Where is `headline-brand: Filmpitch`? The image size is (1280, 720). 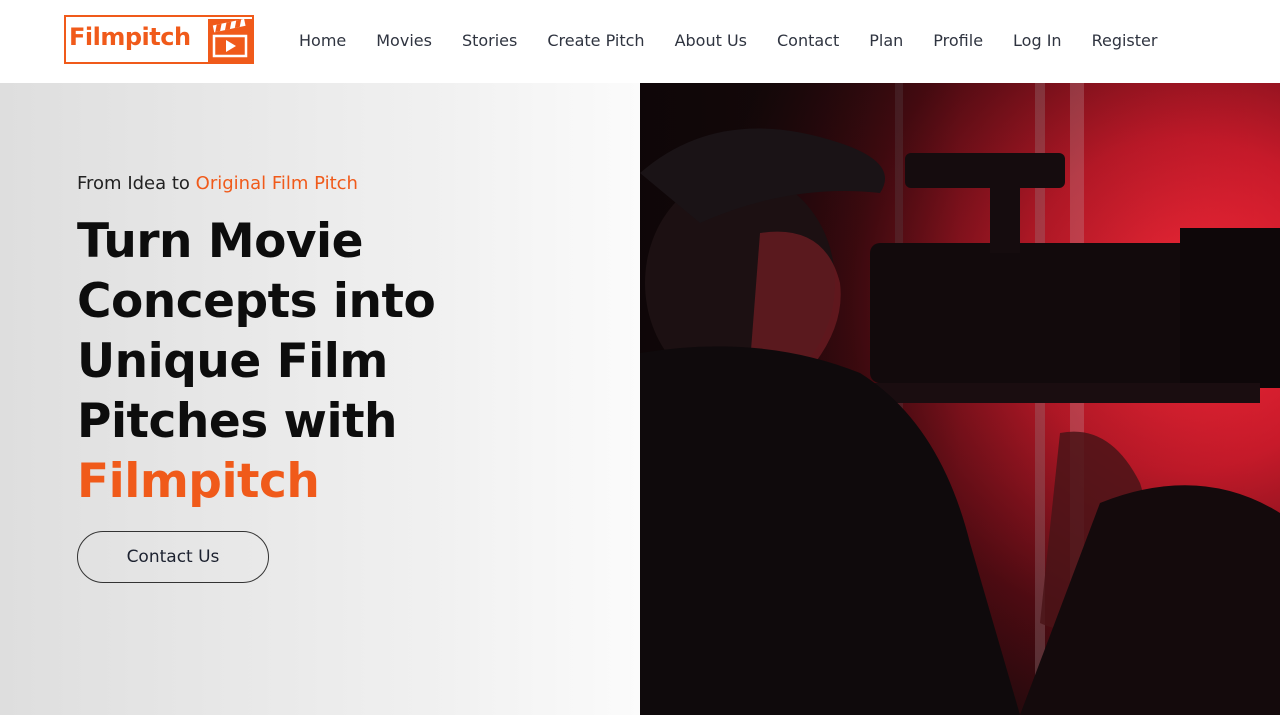 headline-brand: Filmpitch is located at coordinates (198, 481).